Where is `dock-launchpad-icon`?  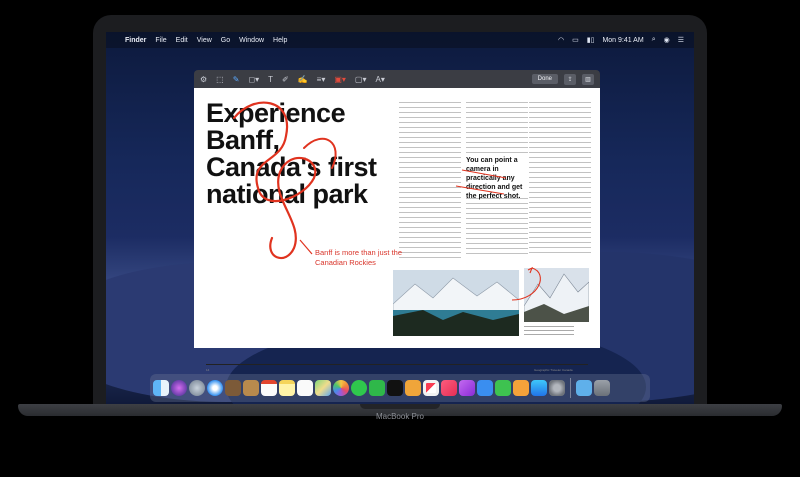 dock-launchpad-icon is located at coordinates (197, 388).